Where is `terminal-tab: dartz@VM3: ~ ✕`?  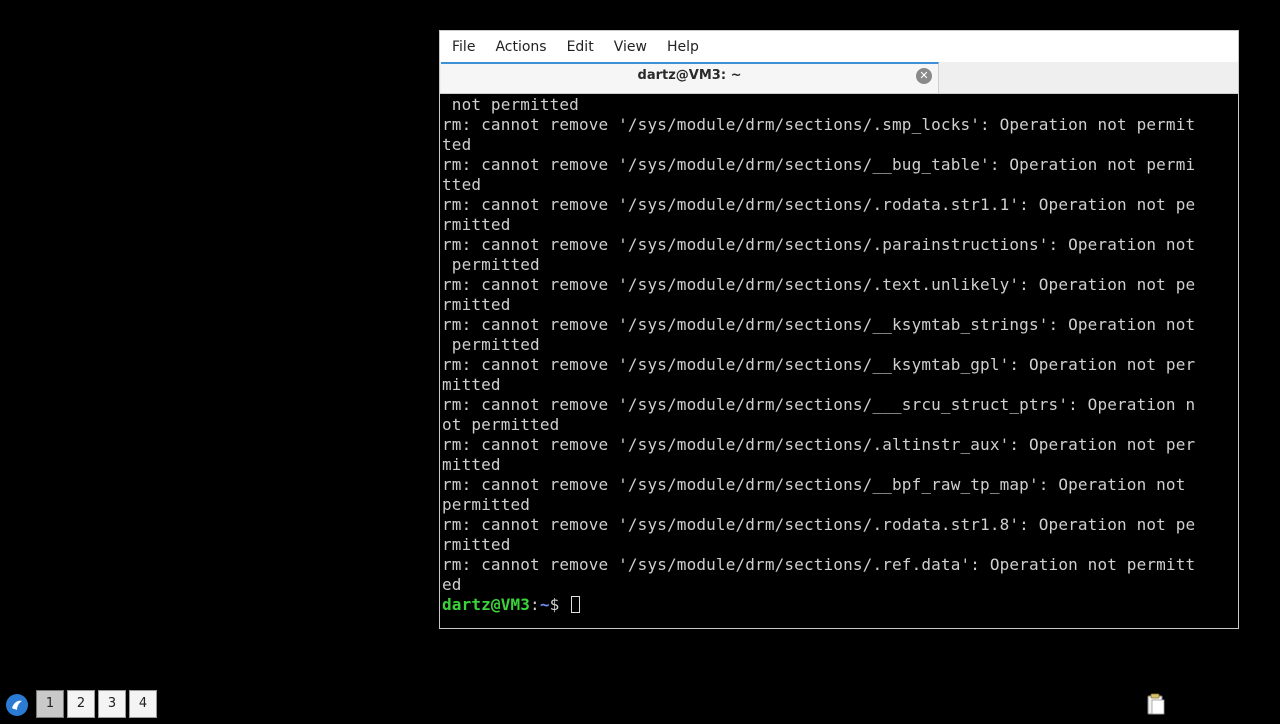
terminal-tab: dartz@VM3: ~ ✕ is located at coordinates (690, 77).